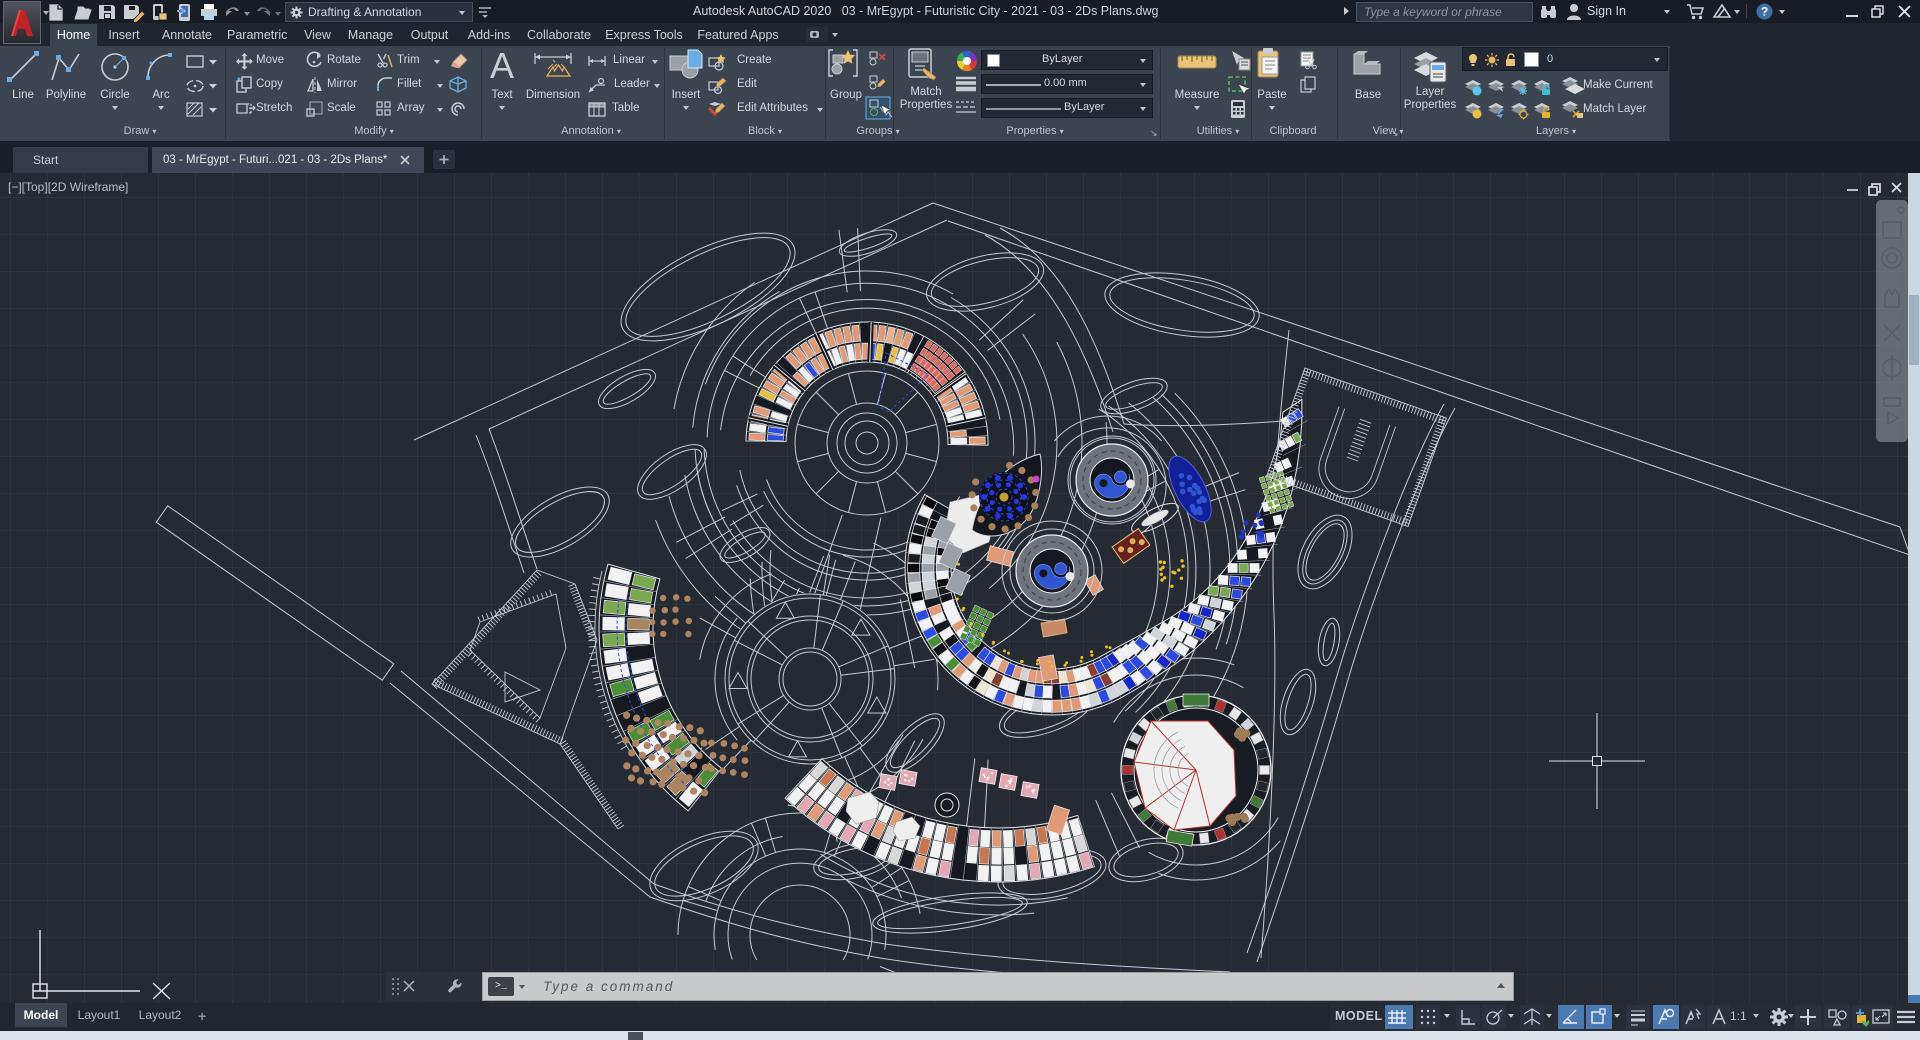 The width and height of the screenshot is (1920, 1040). I want to click on svg-text: A, so click(502, 65).